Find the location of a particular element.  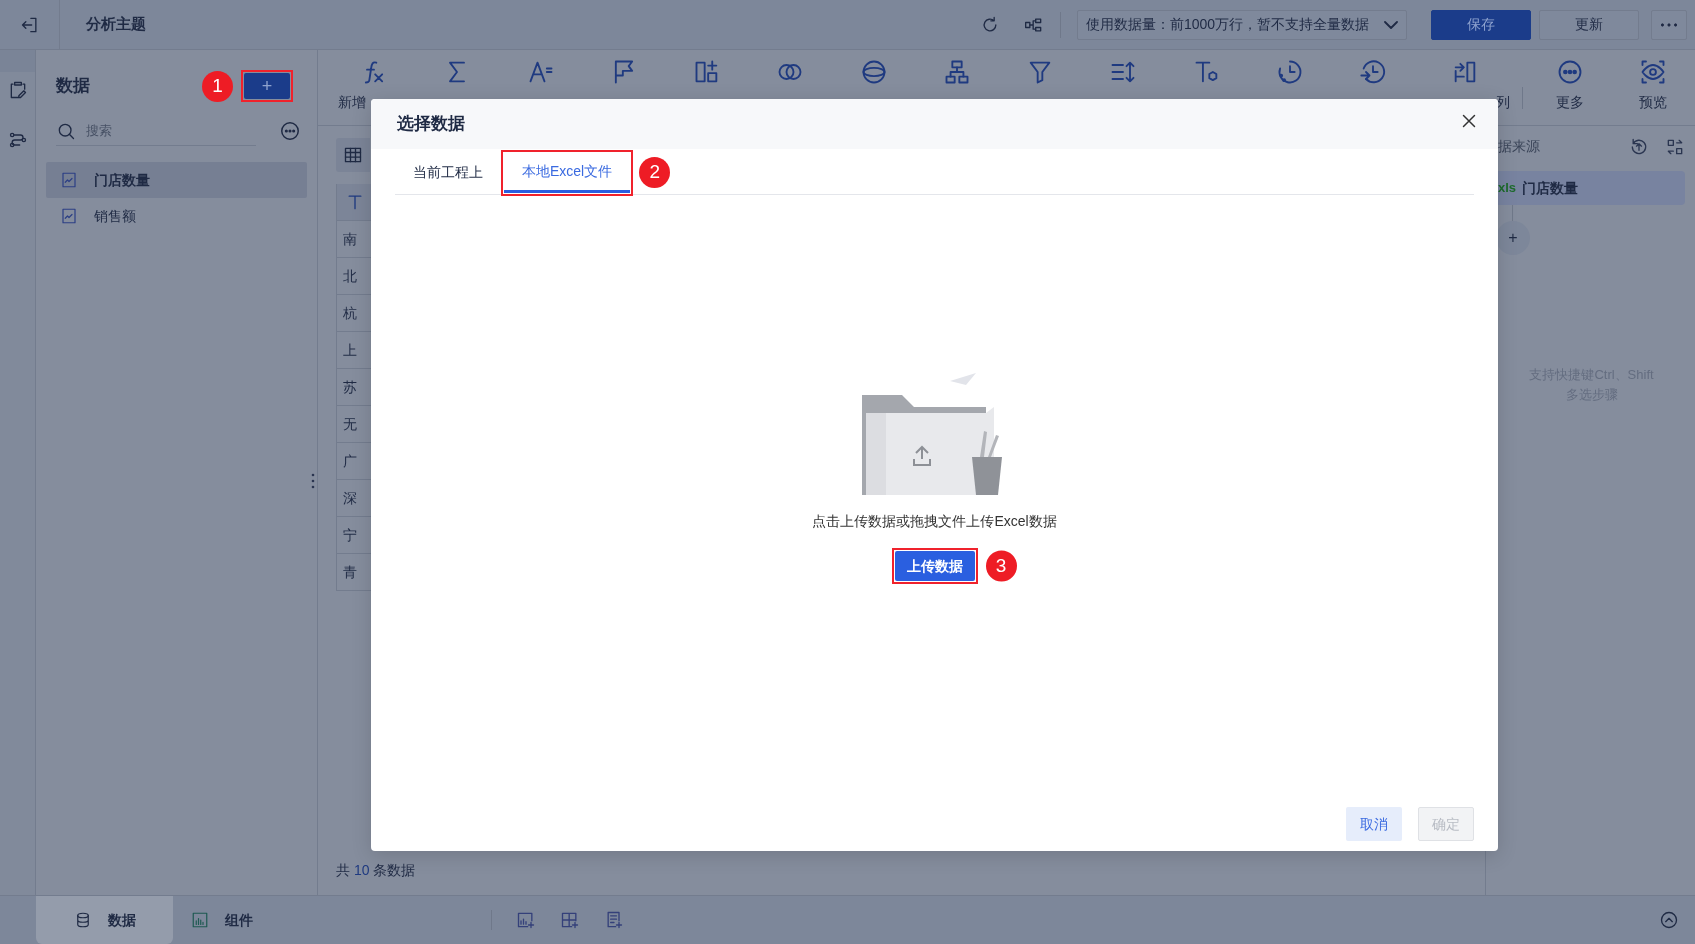

callout-marker: 2 is located at coordinates (655, 172).